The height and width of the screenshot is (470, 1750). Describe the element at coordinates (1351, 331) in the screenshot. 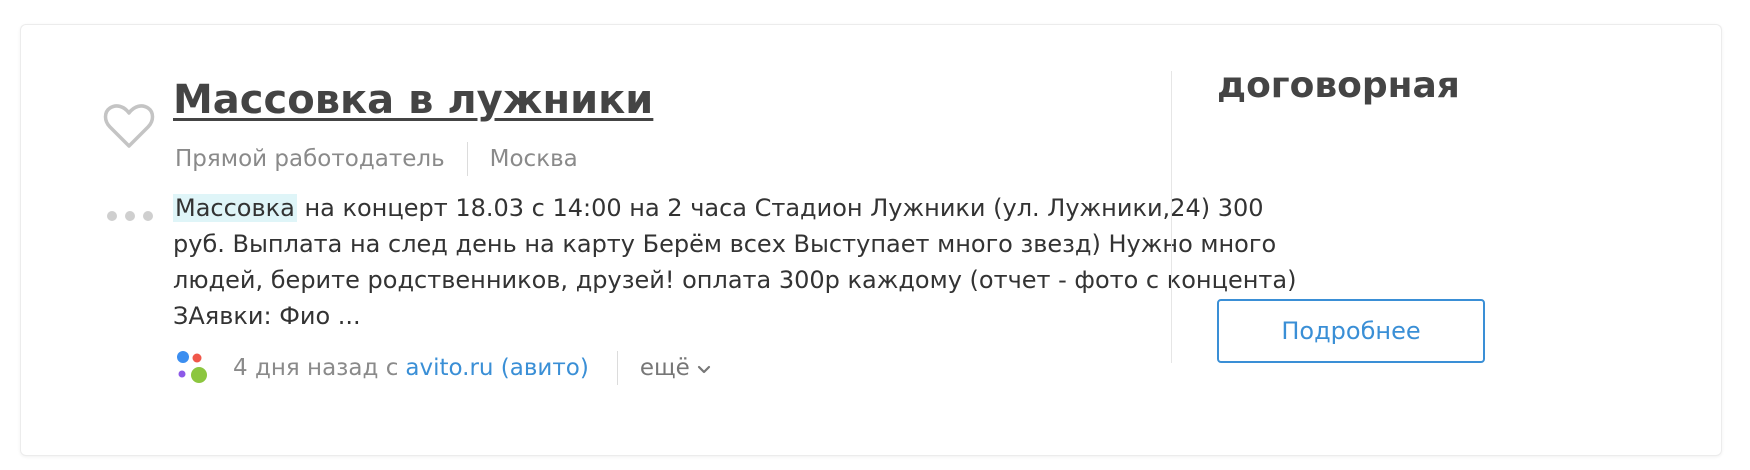

I see `details-button: Подробнее` at that location.